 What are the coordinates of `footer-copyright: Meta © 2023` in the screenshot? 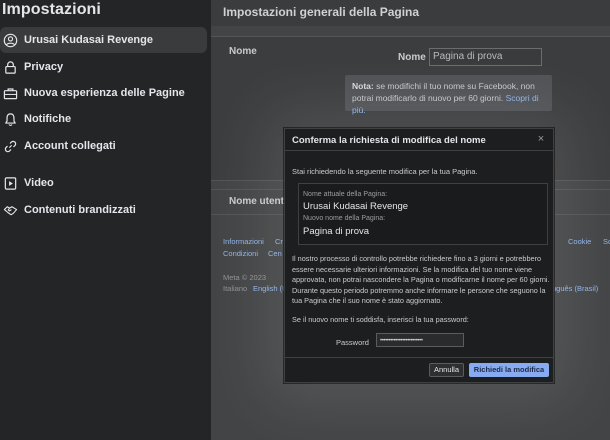 It's located at (245, 277).